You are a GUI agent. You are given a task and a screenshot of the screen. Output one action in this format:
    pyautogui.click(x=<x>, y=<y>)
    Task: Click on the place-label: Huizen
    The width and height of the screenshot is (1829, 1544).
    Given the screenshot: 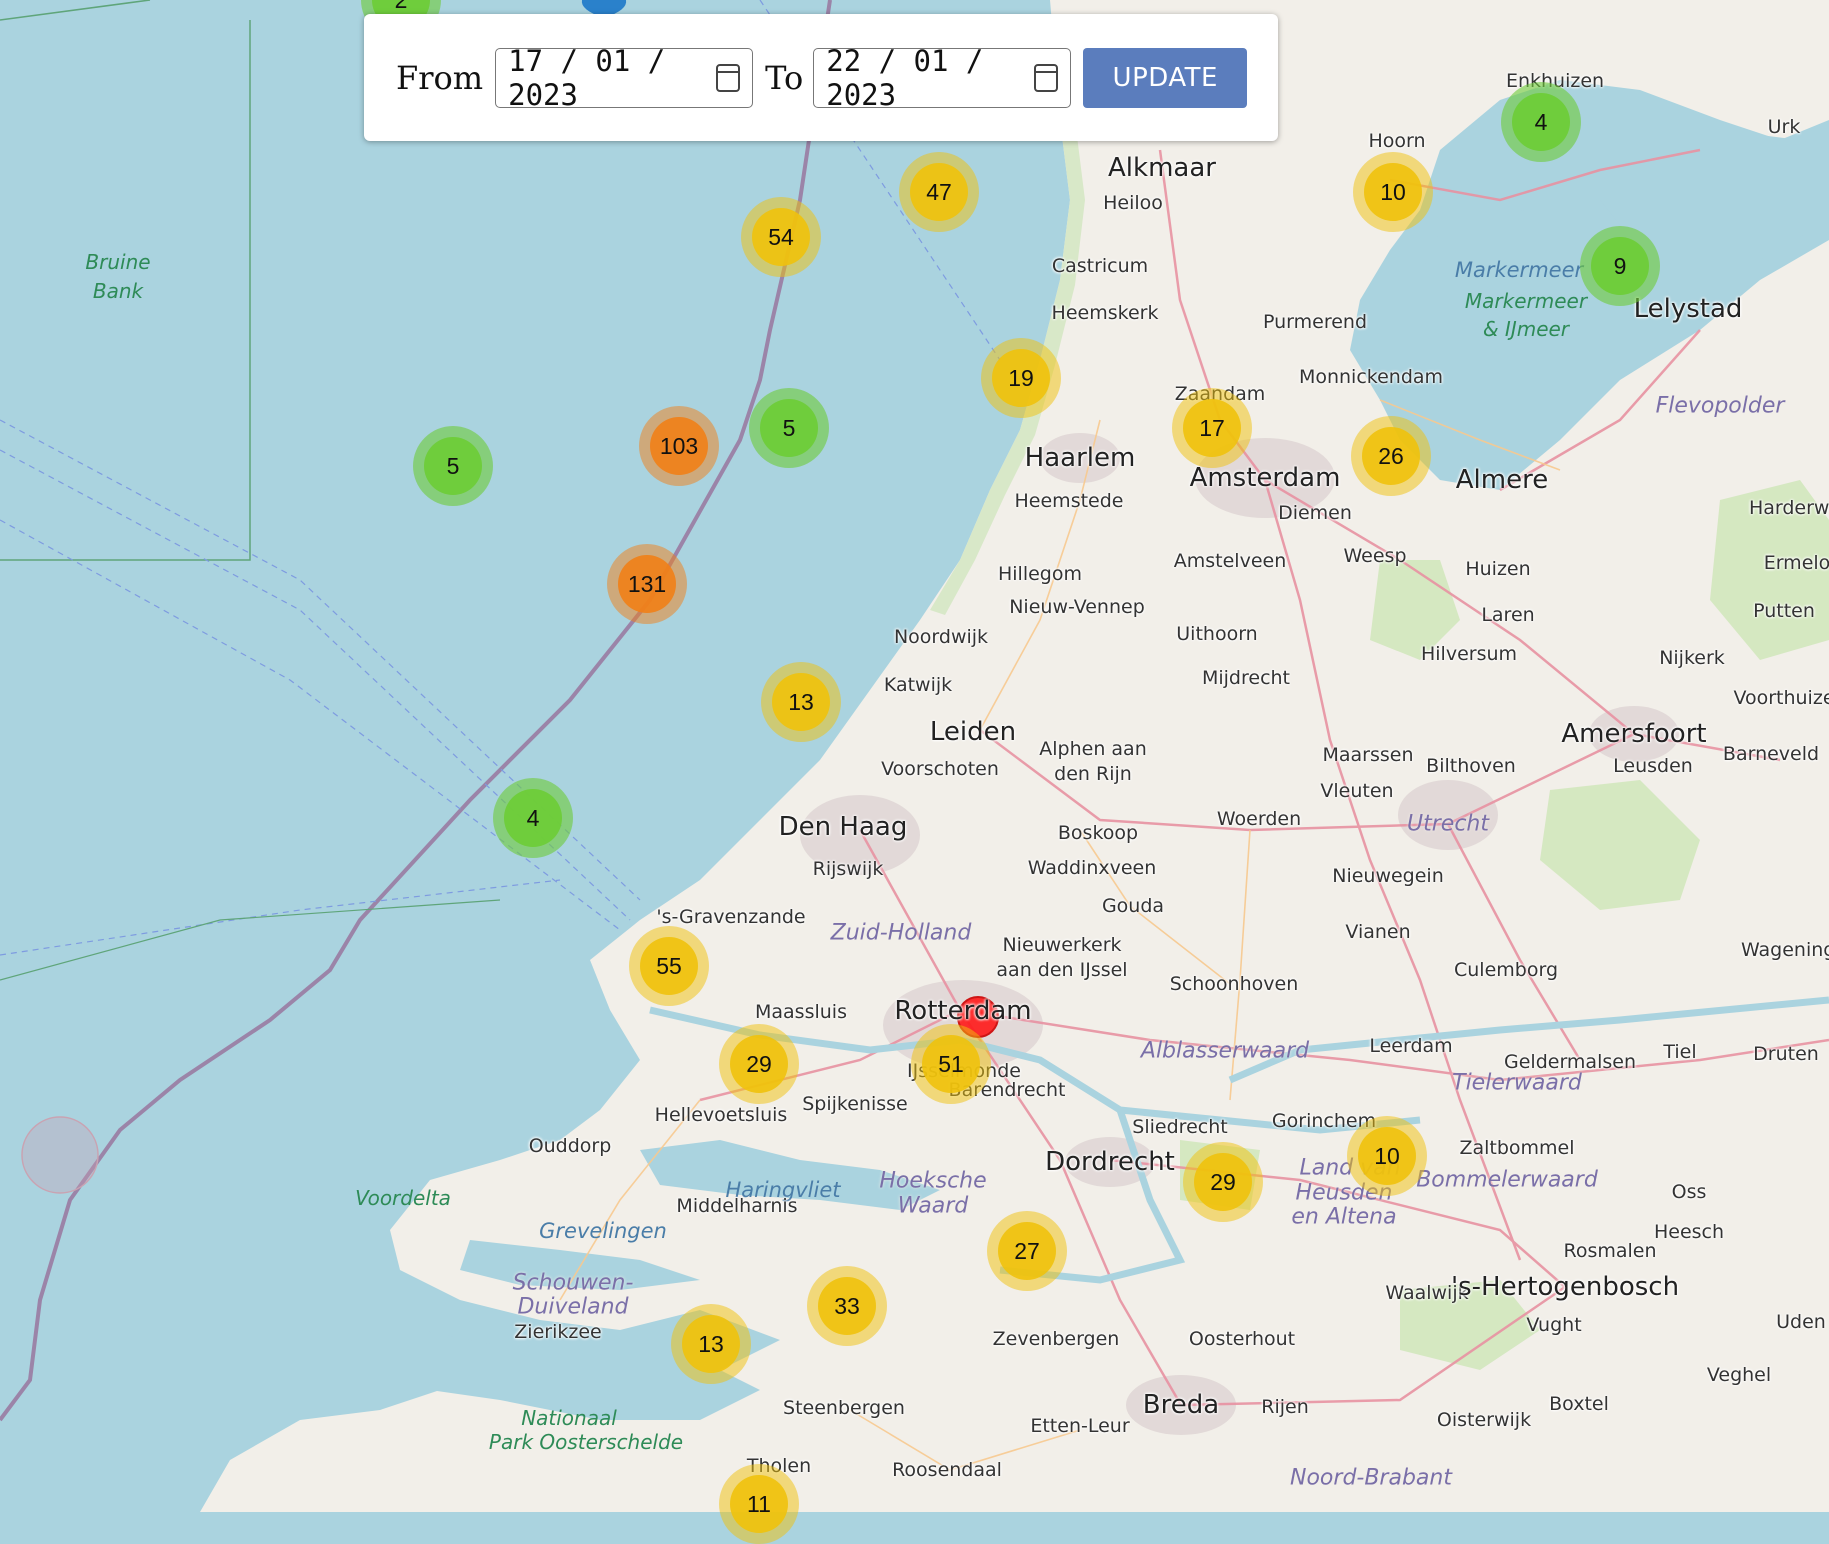 What is the action you would take?
    pyautogui.click(x=1498, y=569)
    